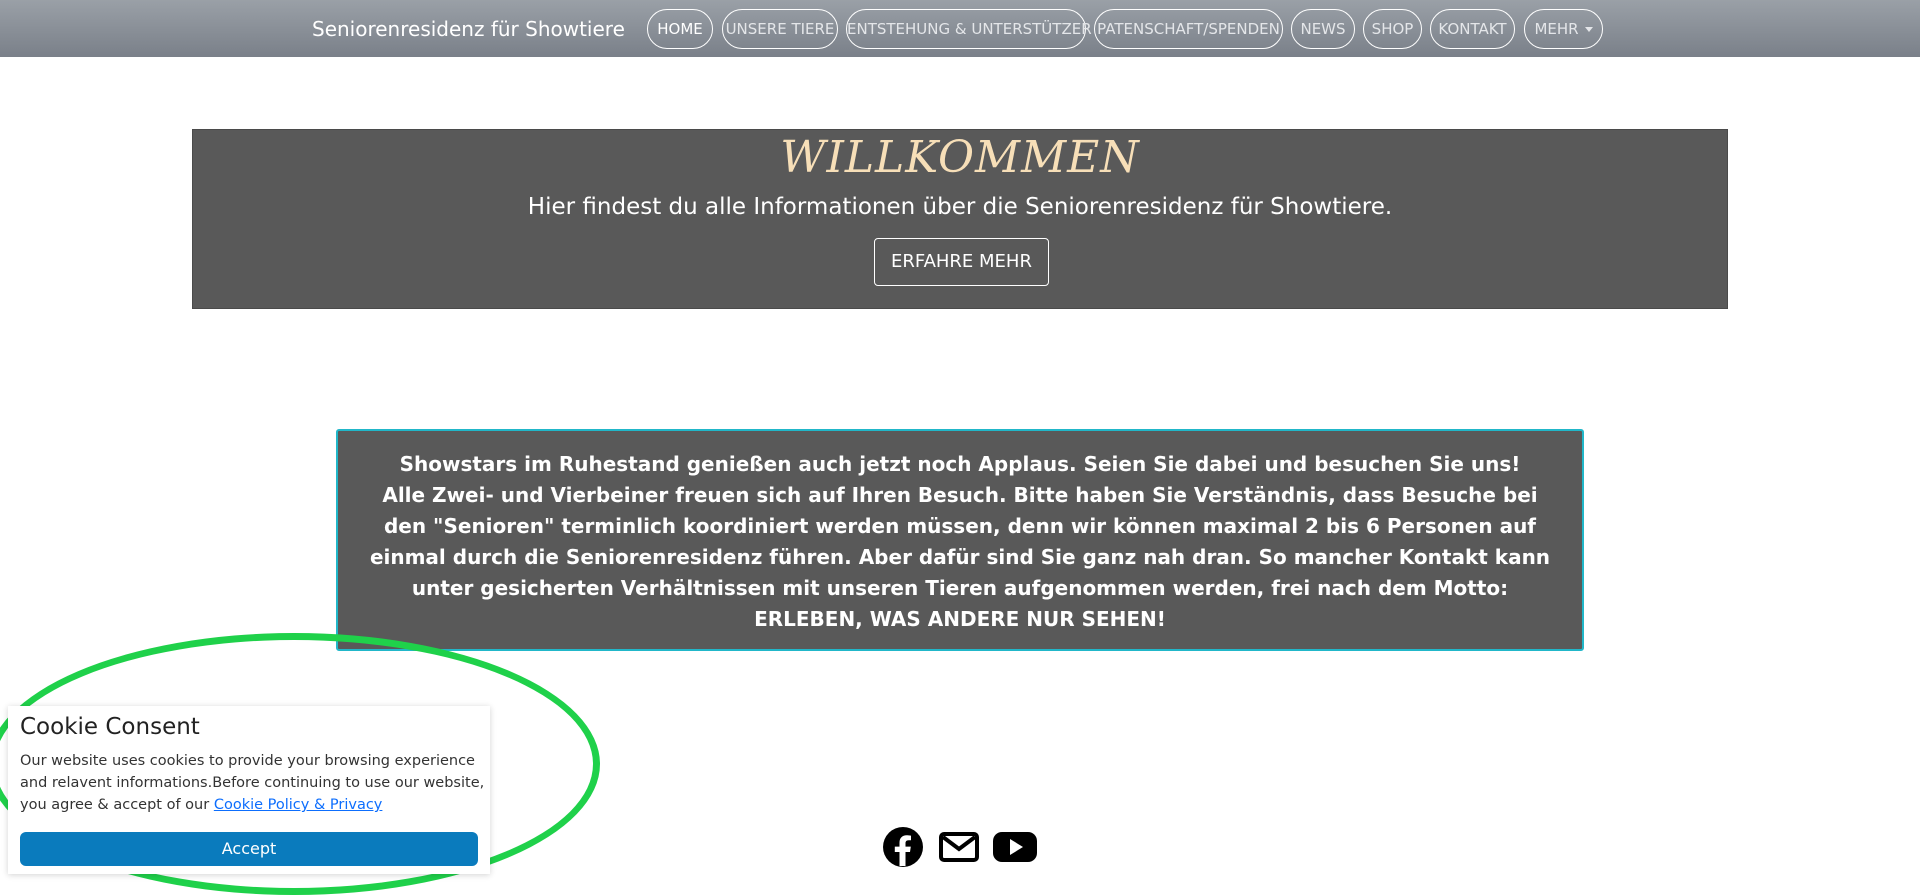 Image resolution: width=1920 pixels, height=895 pixels. Describe the element at coordinates (969, 29) in the screenshot. I see `nav-item-entstehung: ENTSTEHUNG & UNTERSTÜTZER` at that location.